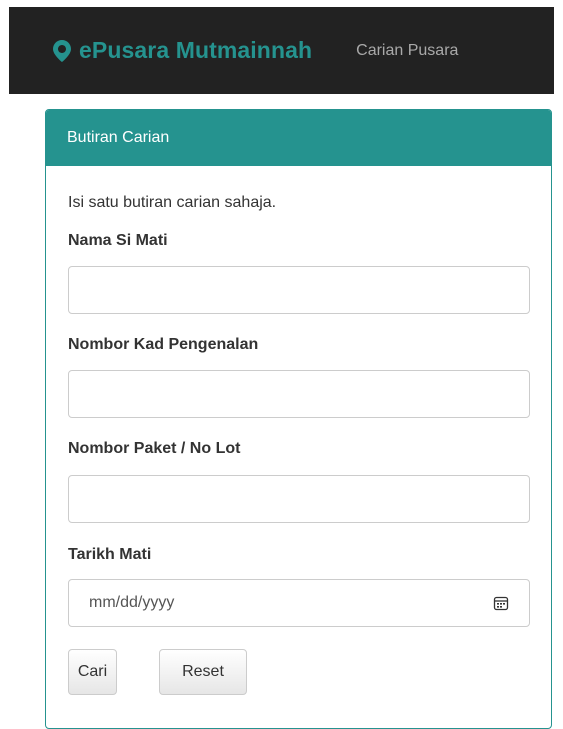  What do you see at coordinates (196, 50) in the screenshot?
I see `brand-name: ePusara Mutmainnah` at bounding box center [196, 50].